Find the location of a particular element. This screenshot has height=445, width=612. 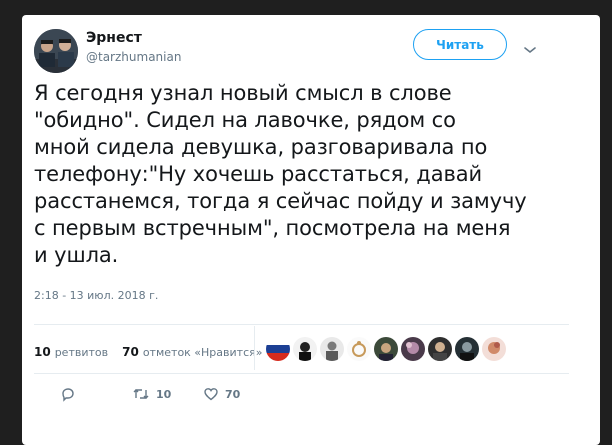

tweet-line: мной сидела девушка, разговаривала по is located at coordinates (261, 147).